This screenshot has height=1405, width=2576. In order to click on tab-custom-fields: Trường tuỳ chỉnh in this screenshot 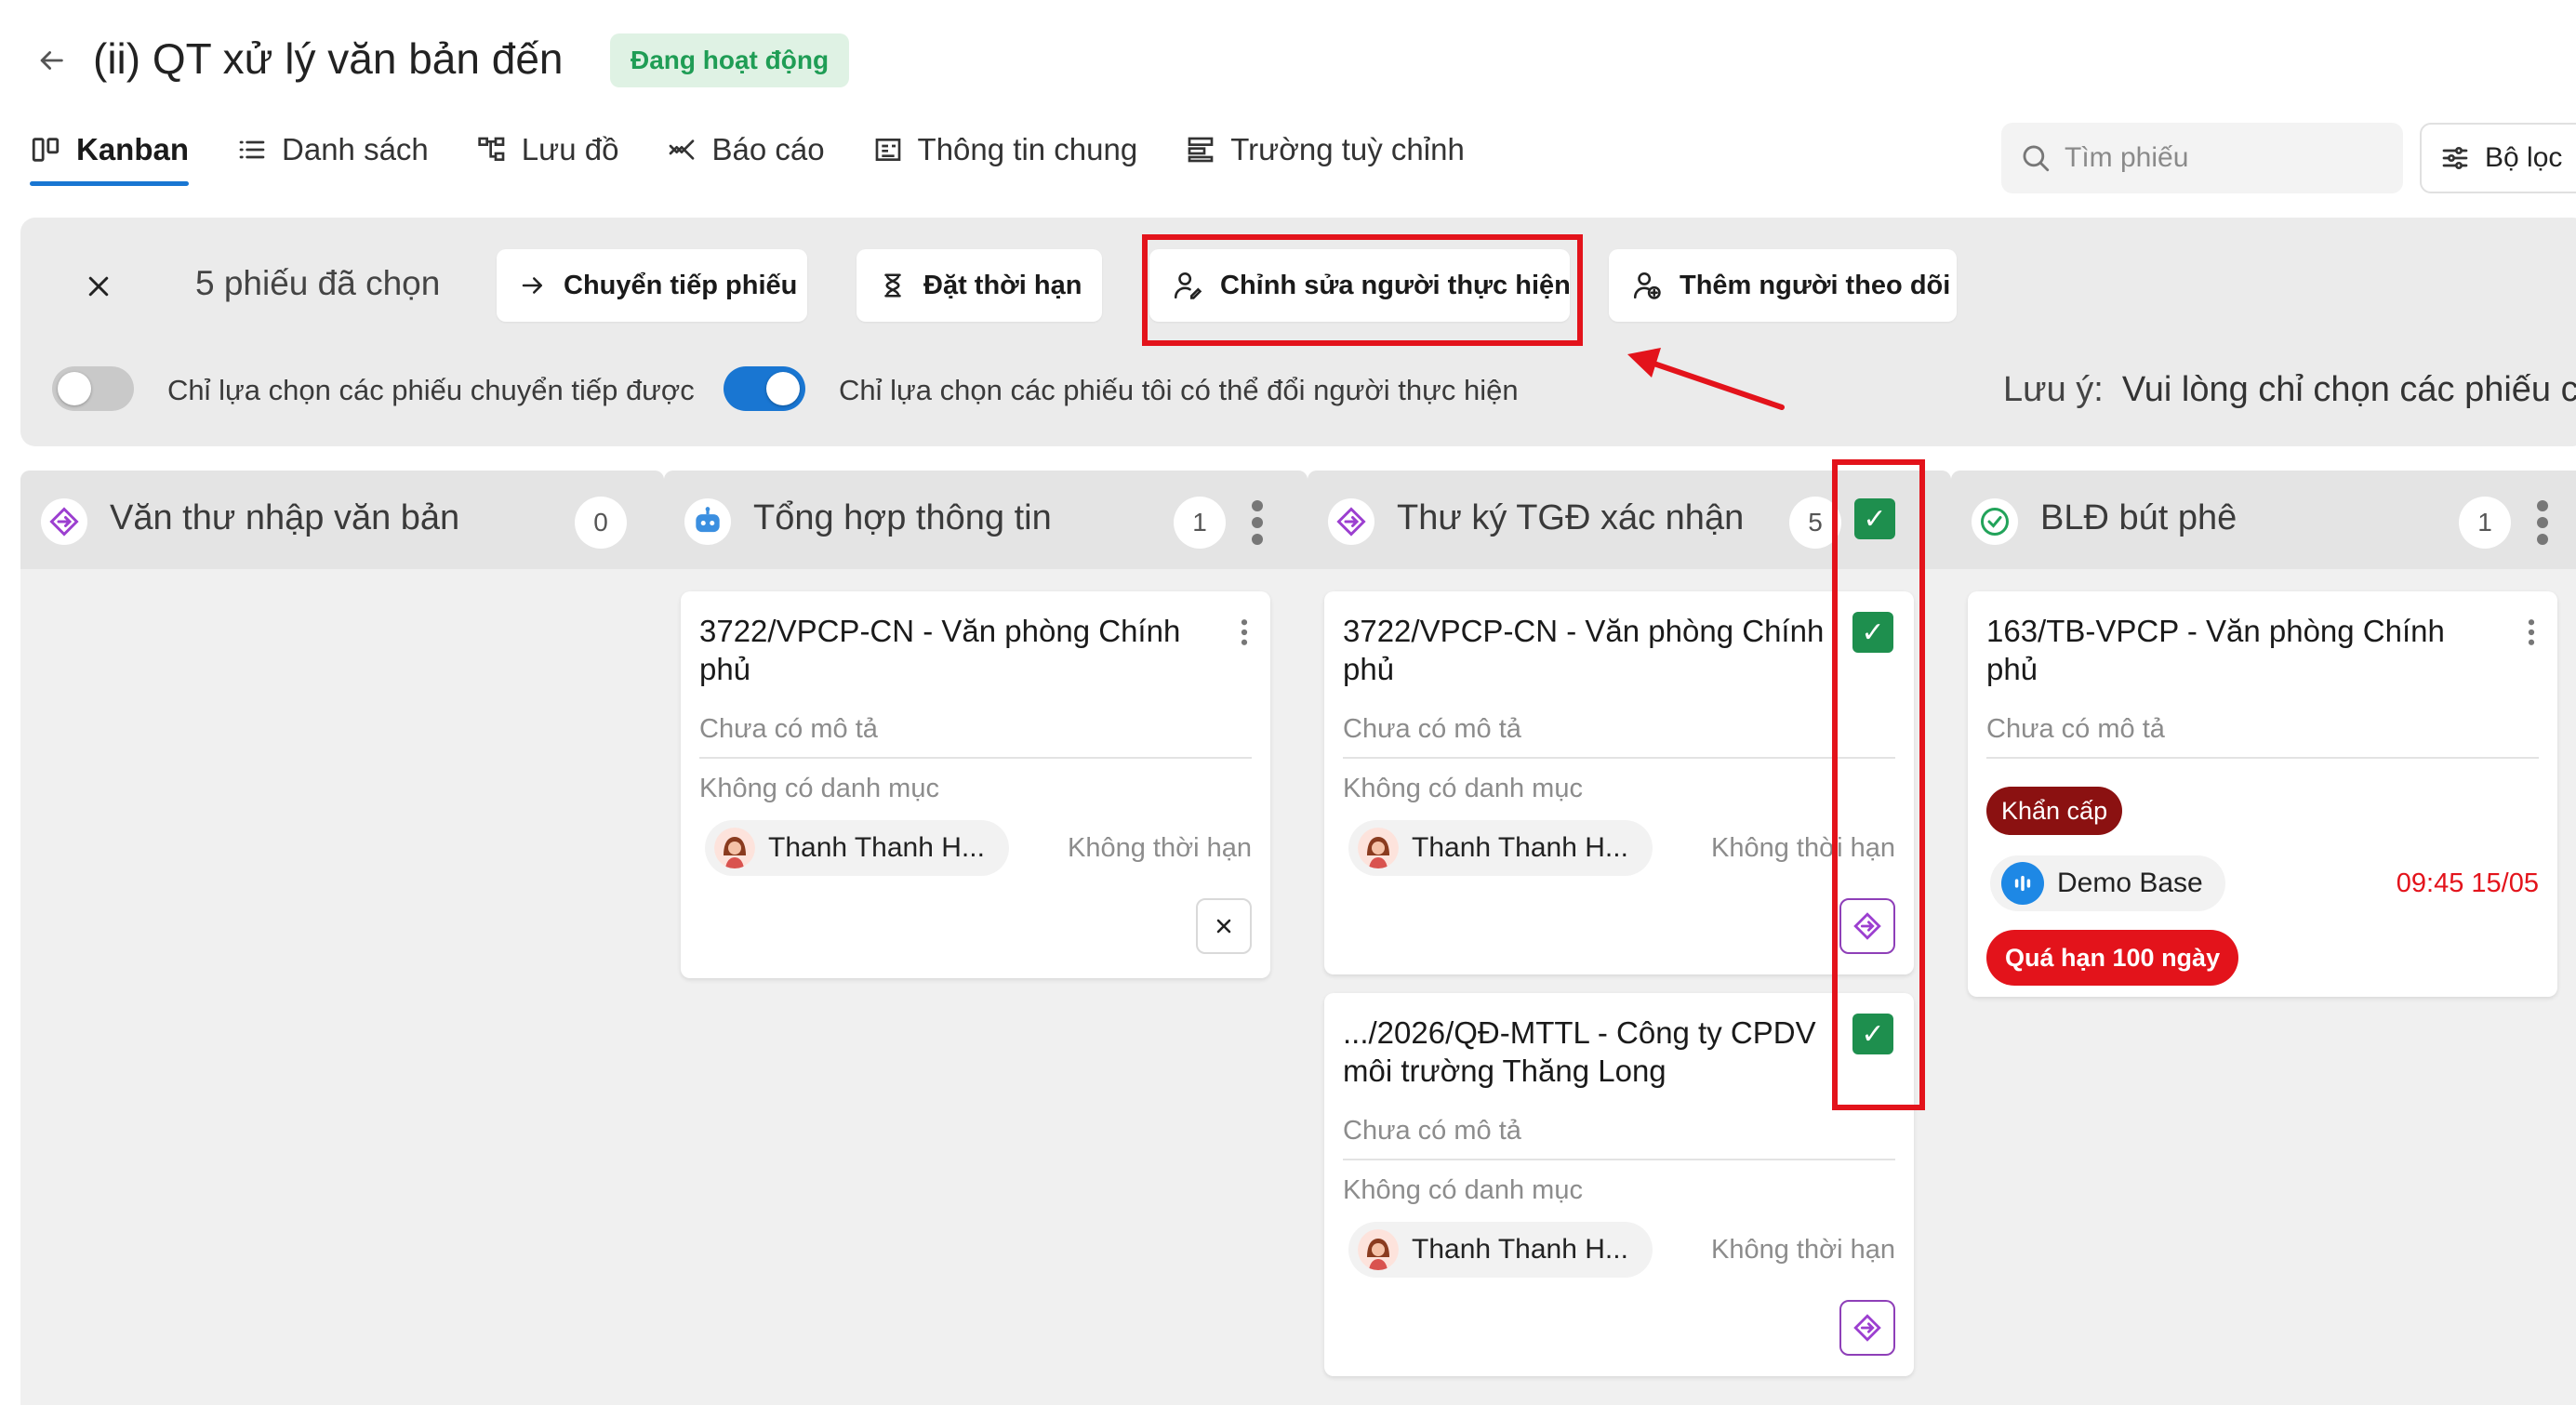, I will do `click(1325, 150)`.